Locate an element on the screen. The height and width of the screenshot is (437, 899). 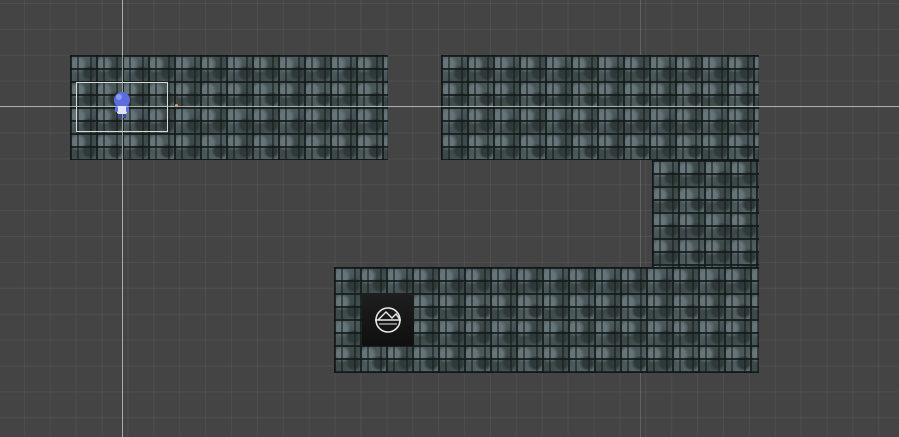
pivot-icon is located at coordinates (176, 105).